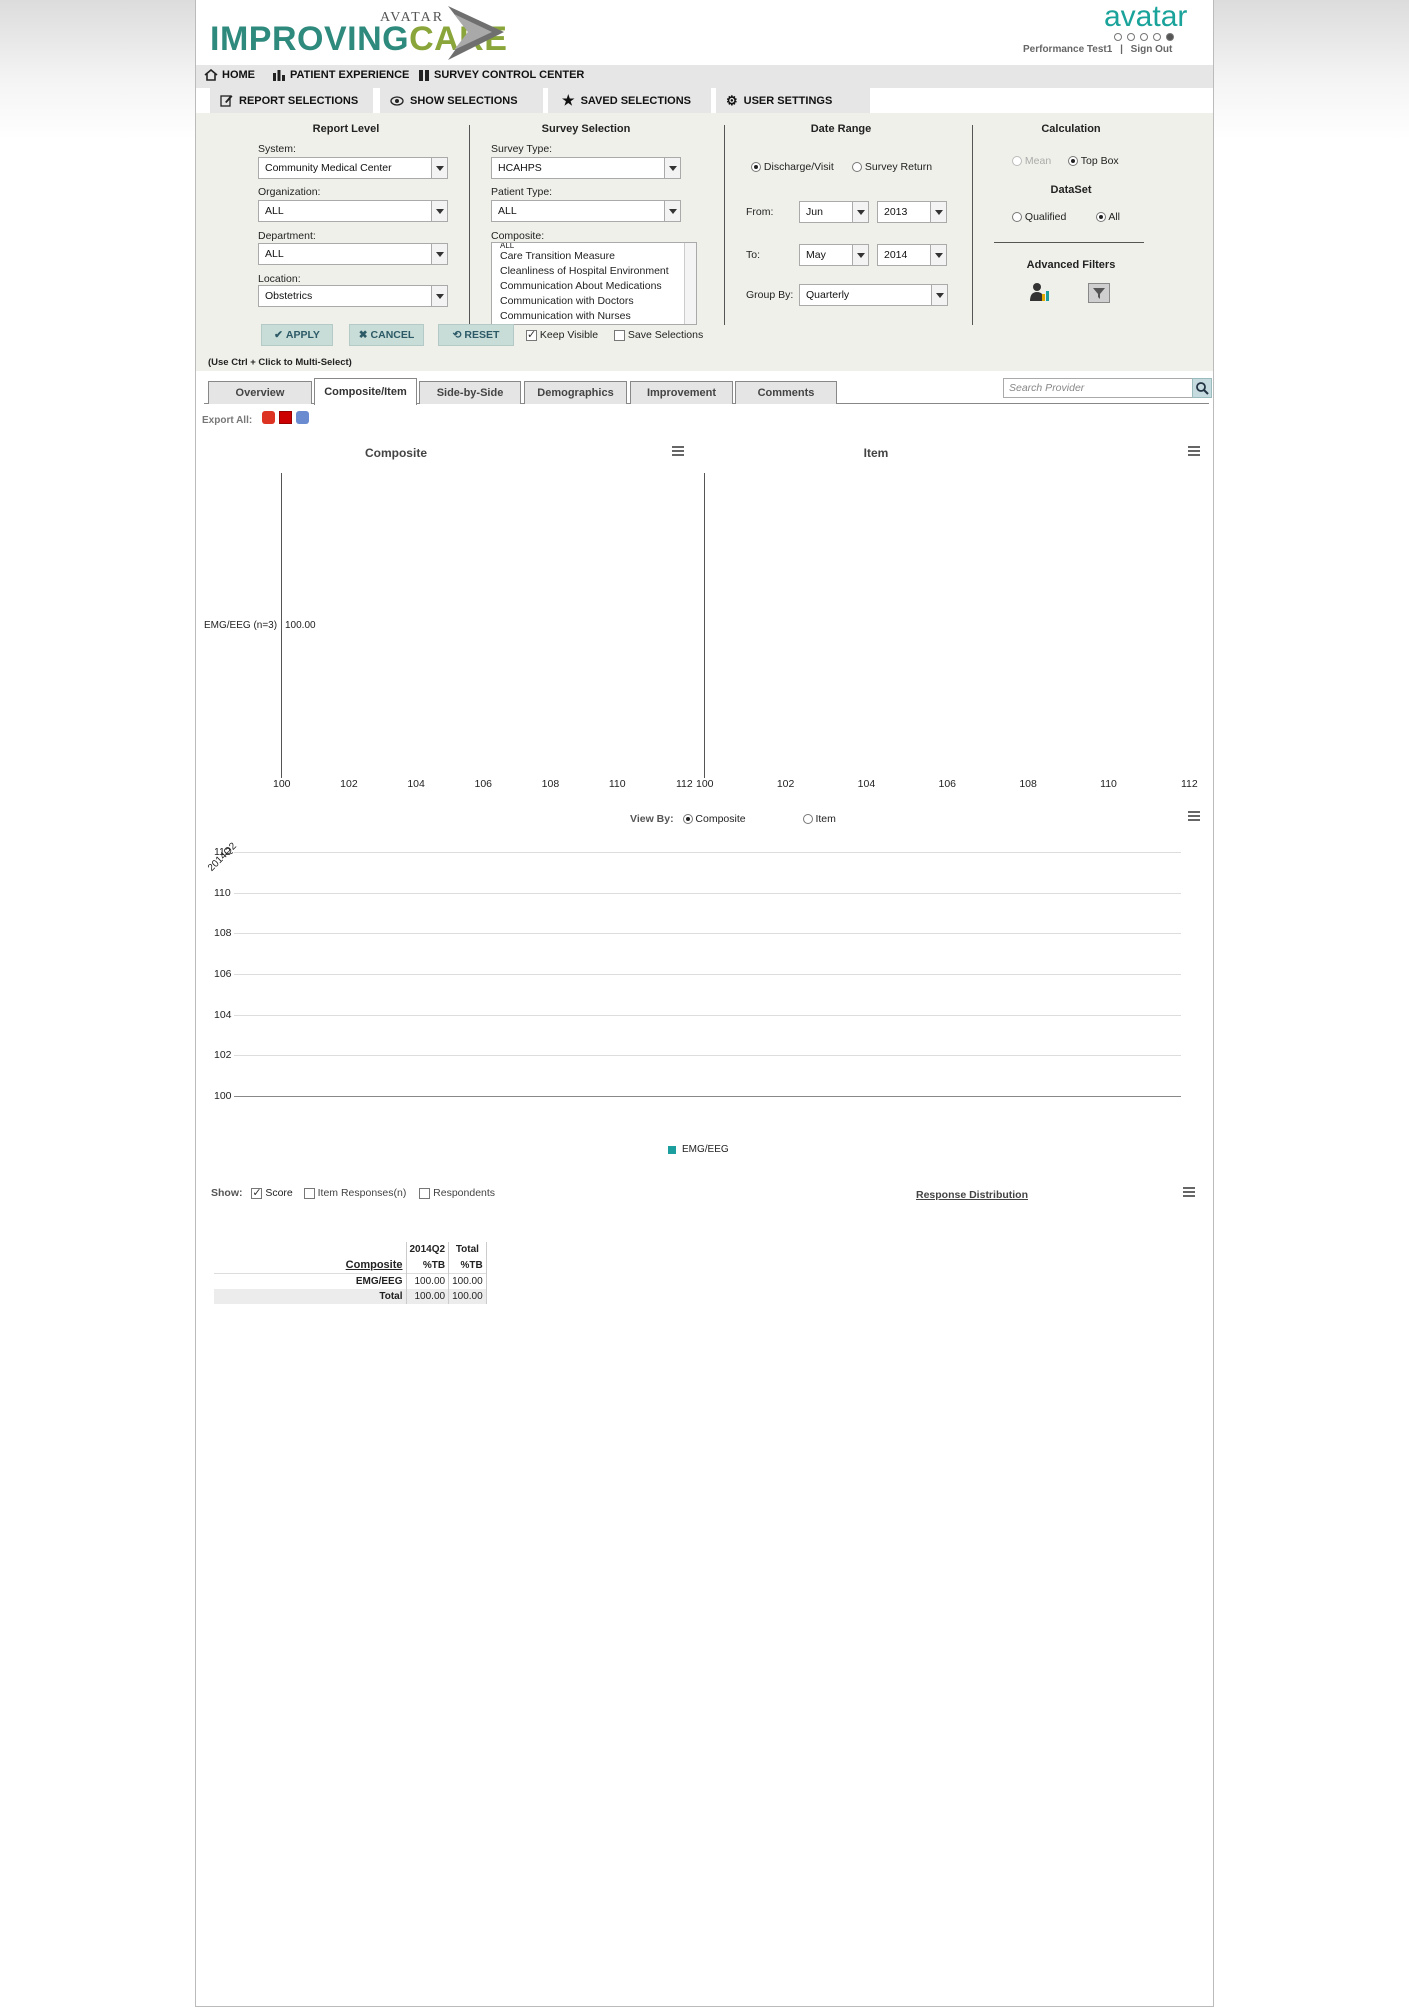 This screenshot has width=1409, height=2016. What do you see at coordinates (353, 168) in the screenshot?
I see `system-select: Community Medical Center` at bounding box center [353, 168].